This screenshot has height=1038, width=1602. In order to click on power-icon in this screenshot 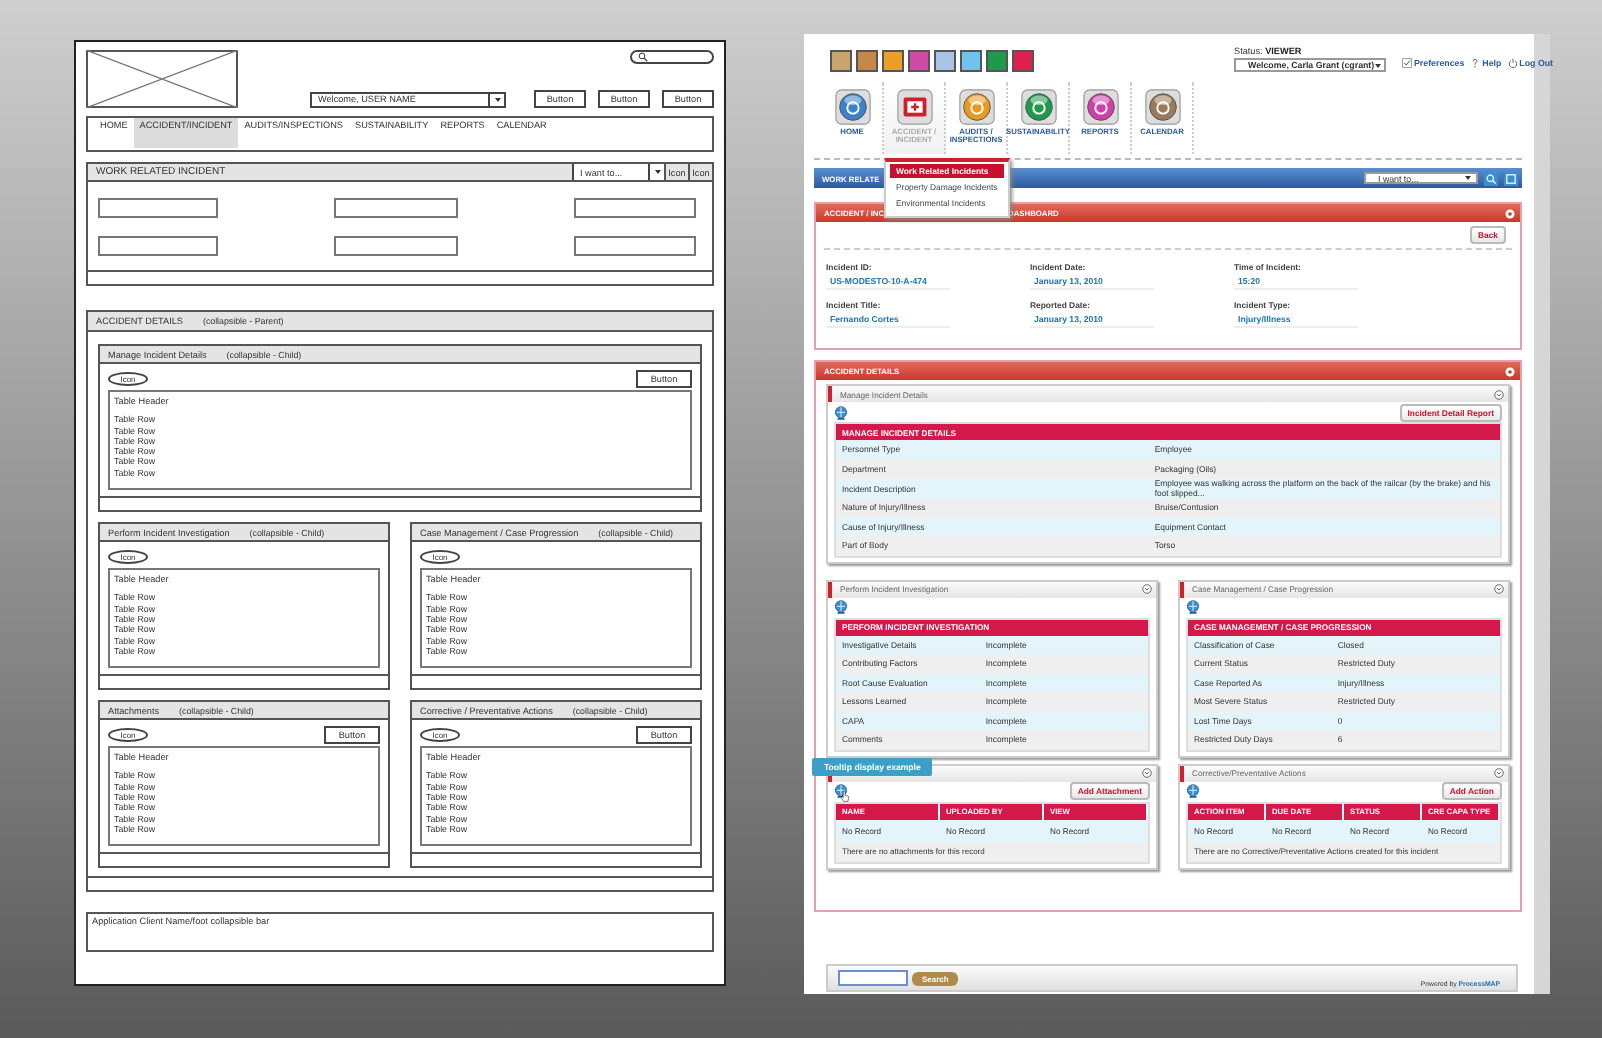, I will do `click(1512, 63)`.